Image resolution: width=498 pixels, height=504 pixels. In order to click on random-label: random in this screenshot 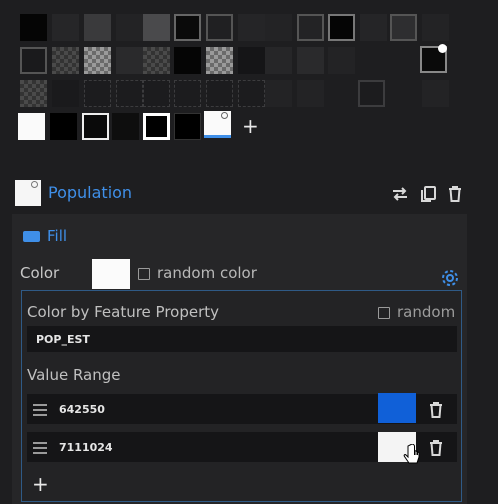, I will do `click(426, 312)`.